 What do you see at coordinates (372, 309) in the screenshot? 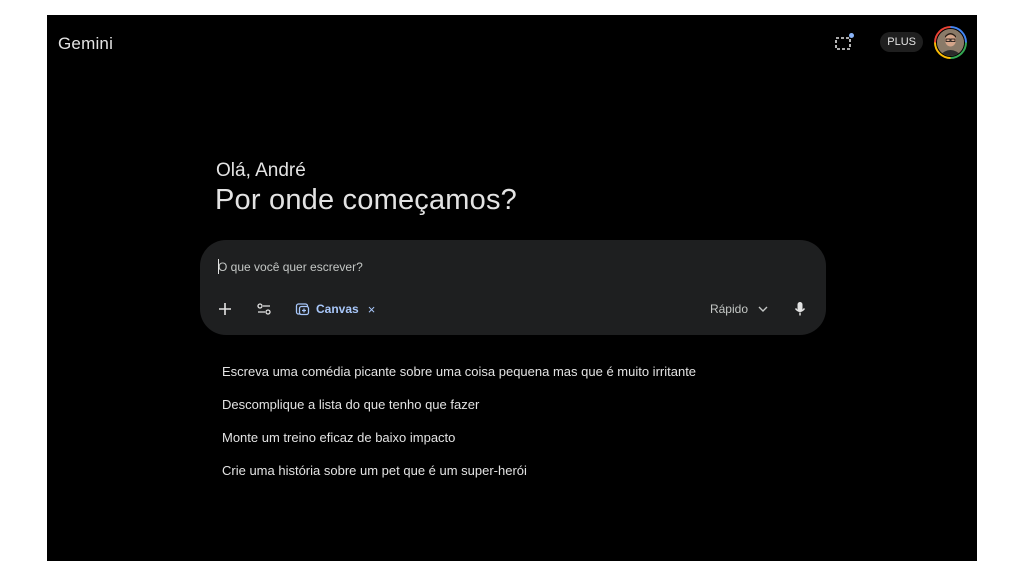
I see `canvas-close-button: ×` at bounding box center [372, 309].